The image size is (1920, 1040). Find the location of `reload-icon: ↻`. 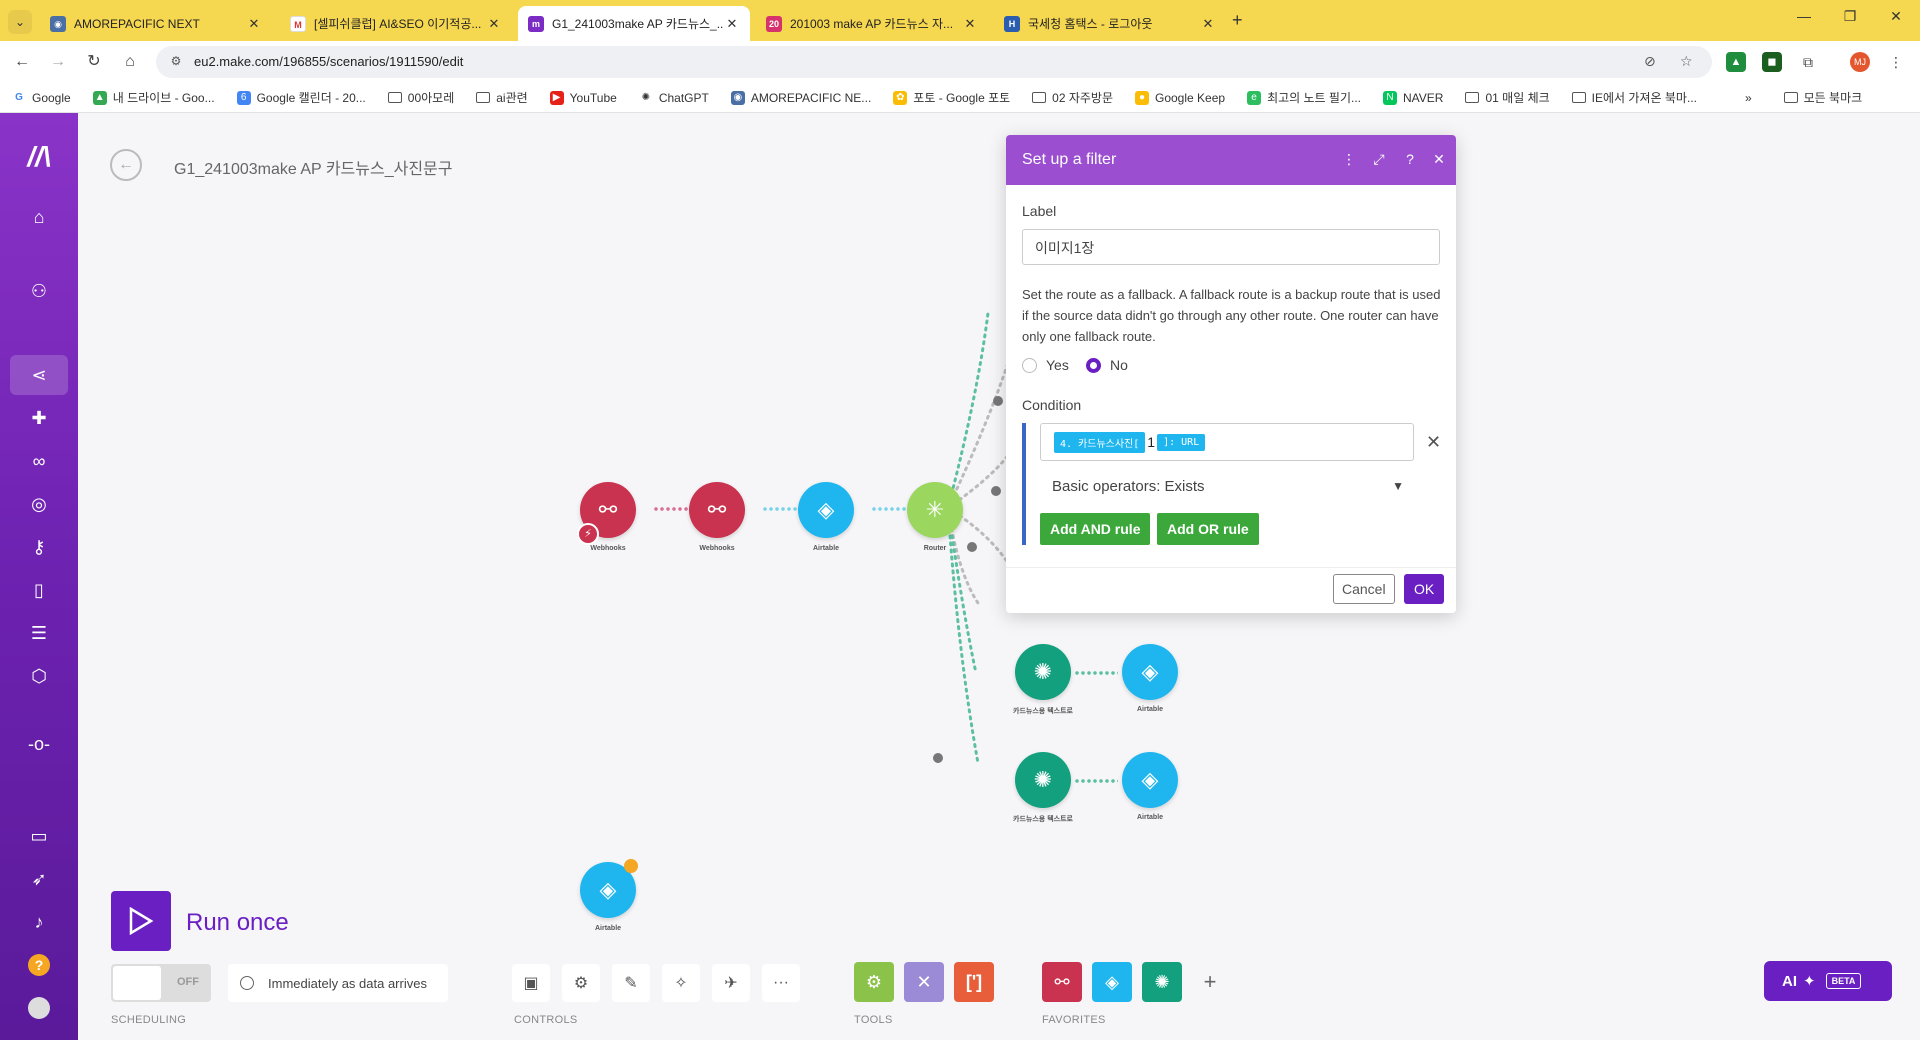

reload-icon: ↻ is located at coordinates (94, 62).